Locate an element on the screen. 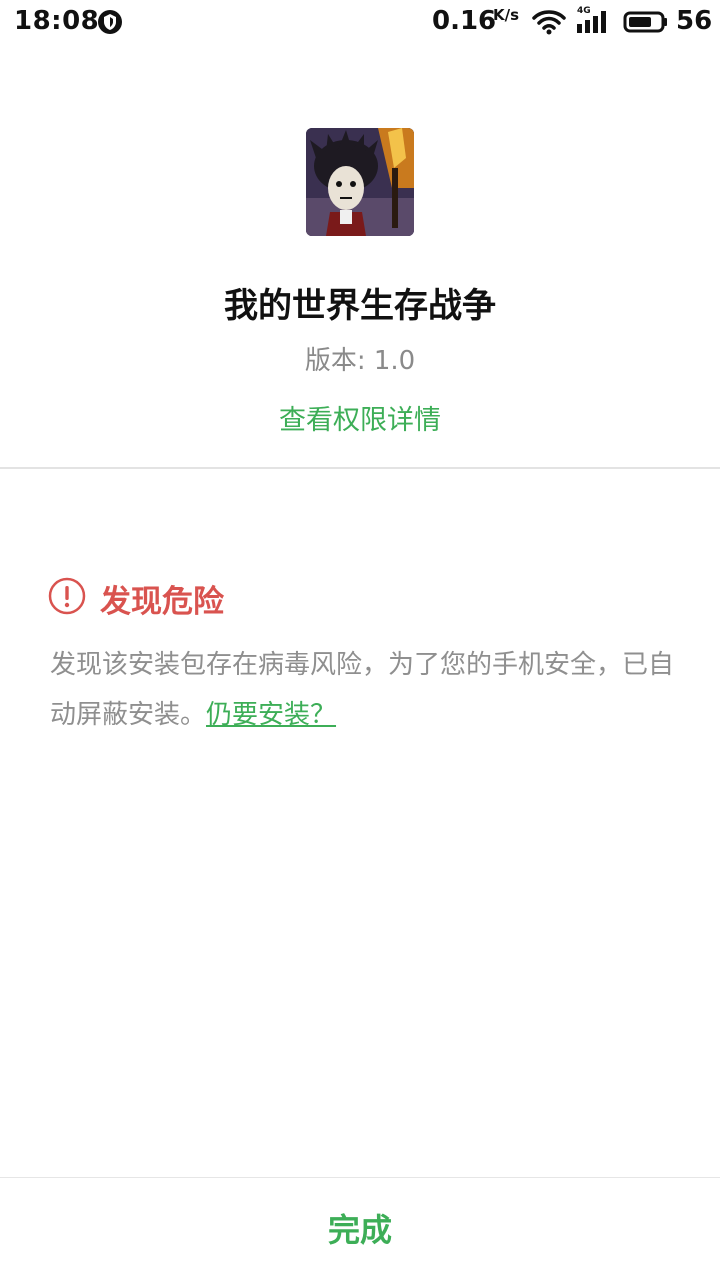 This screenshot has height=1280, width=720. battery-level: 56 is located at coordinates (694, 21).